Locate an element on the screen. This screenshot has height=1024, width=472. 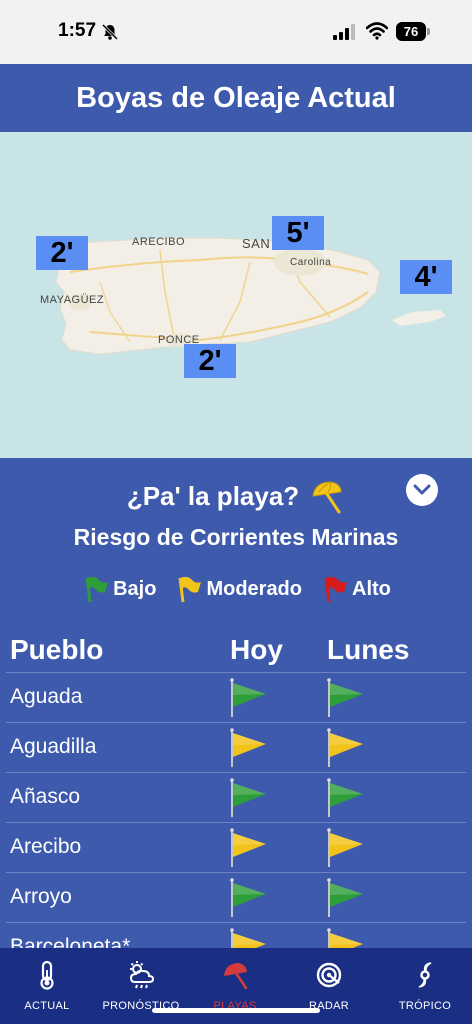
table-row: Aguada is located at coordinates (236, 697).